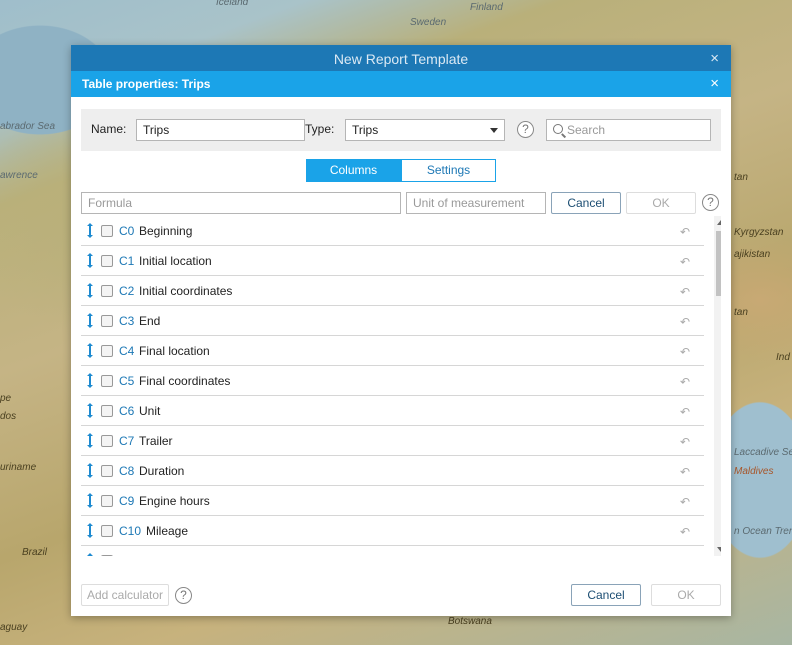  What do you see at coordinates (392, 291) in the screenshot?
I see `column-row: C2 Initial coordinates ↶` at bounding box center [392, 291].